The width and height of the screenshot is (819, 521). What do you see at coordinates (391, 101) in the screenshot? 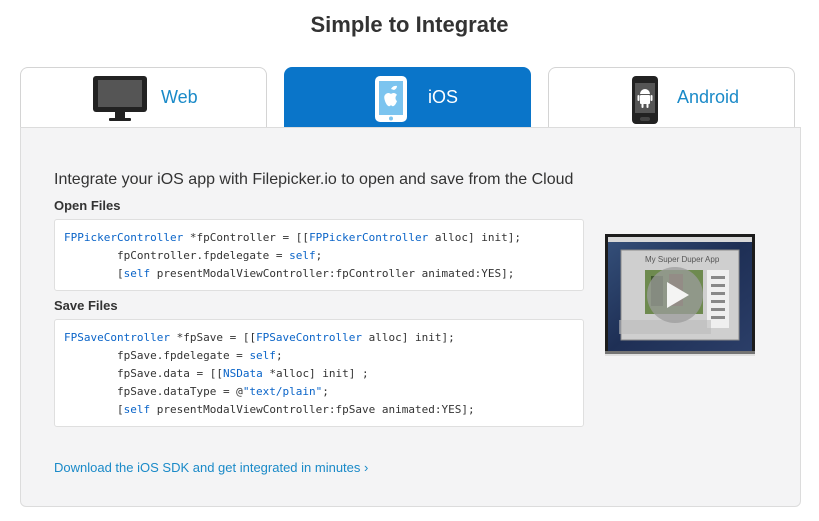
I see `apple-tablet-icon` at bounding box center [391, 101].